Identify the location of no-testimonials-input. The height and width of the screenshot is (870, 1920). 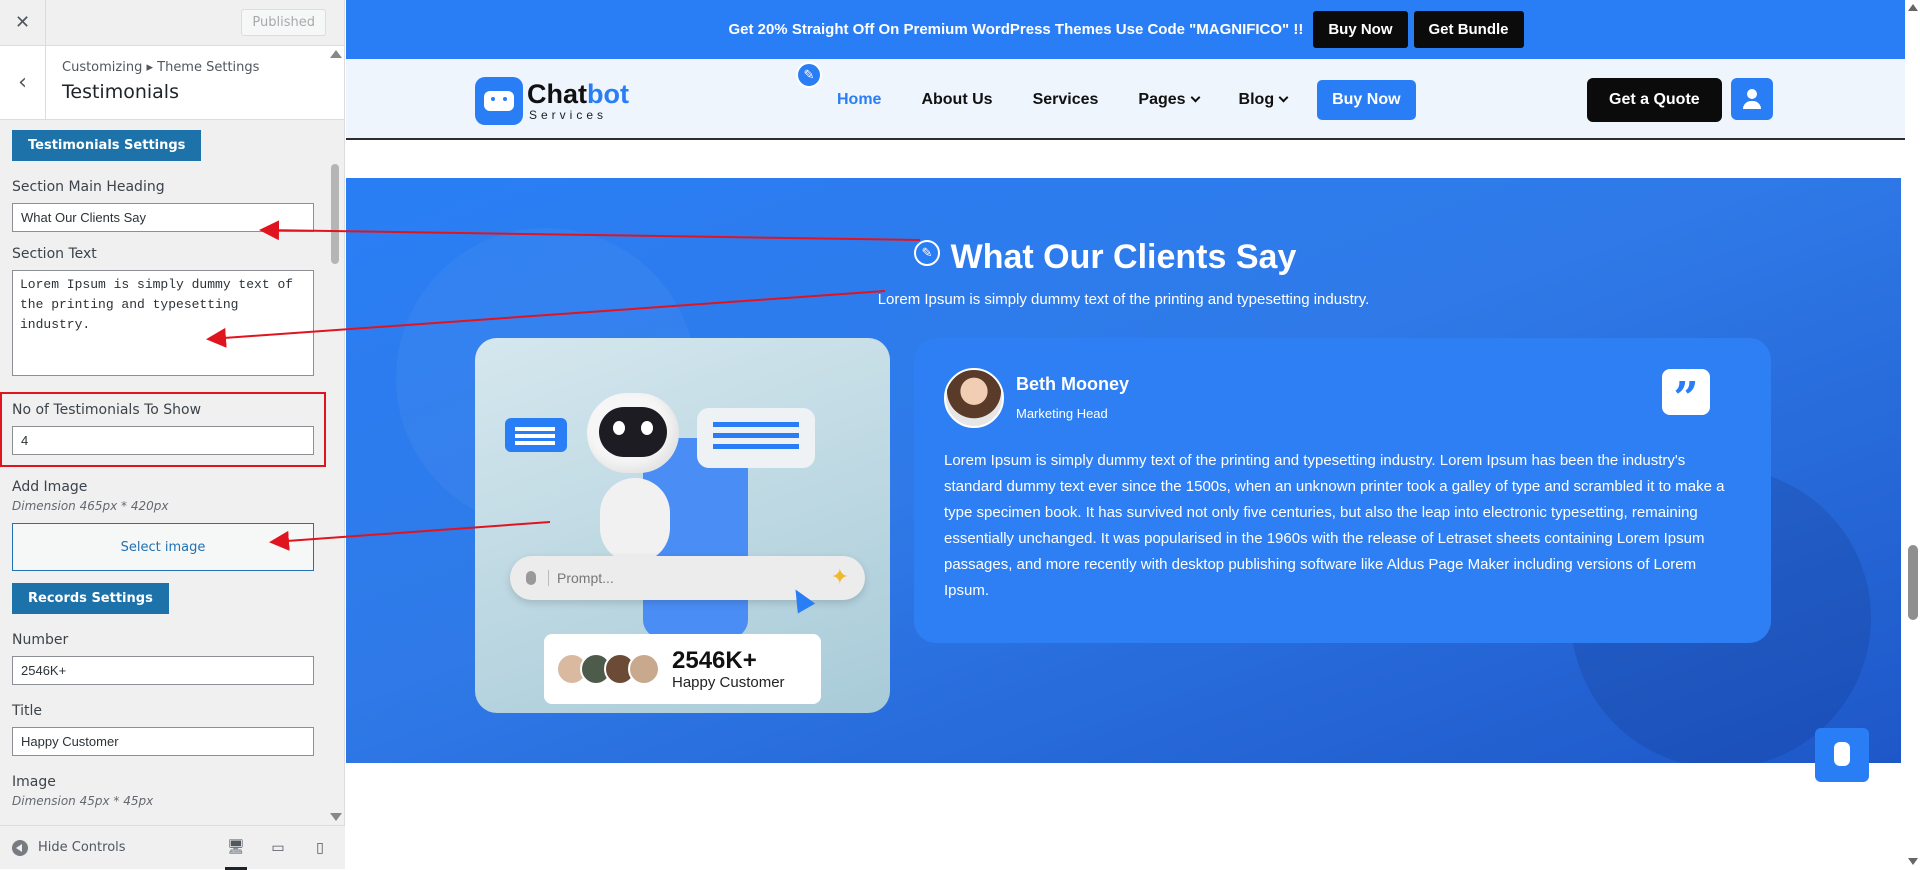
(163, 440).